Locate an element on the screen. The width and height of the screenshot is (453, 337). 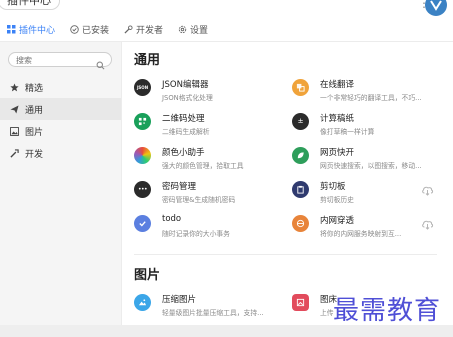
qrcode-icon is located at coordinates (142, 121).